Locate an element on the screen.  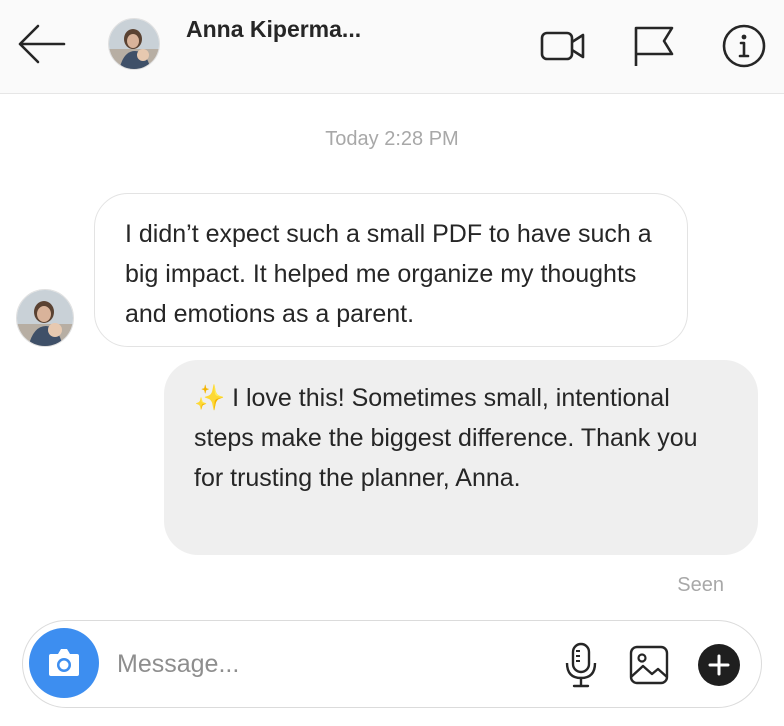
info-icon is located at coordinates (744, 46).